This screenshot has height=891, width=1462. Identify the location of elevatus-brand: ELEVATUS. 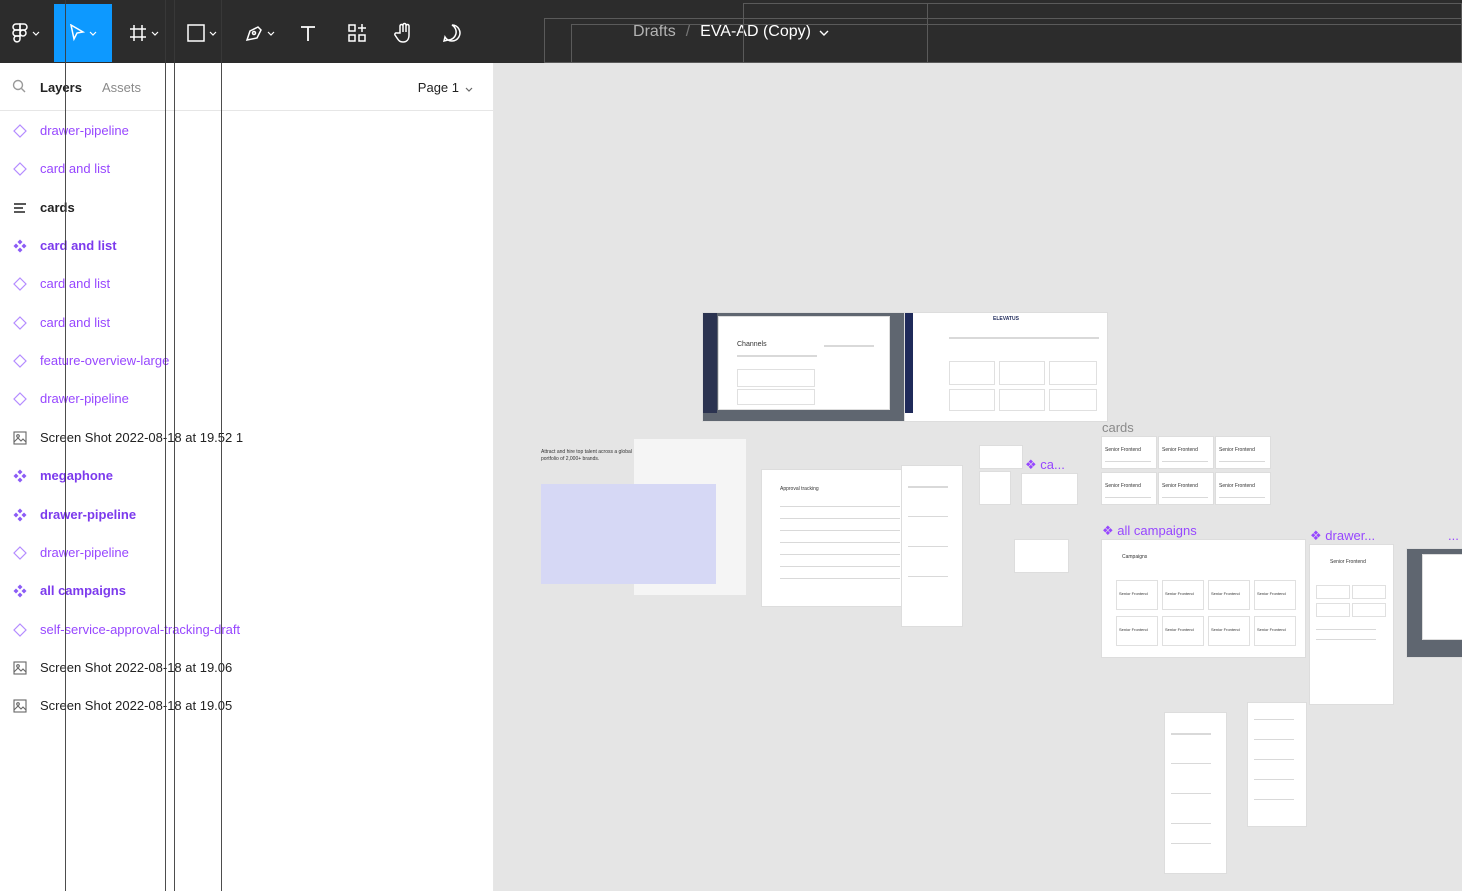
(1006, 319).